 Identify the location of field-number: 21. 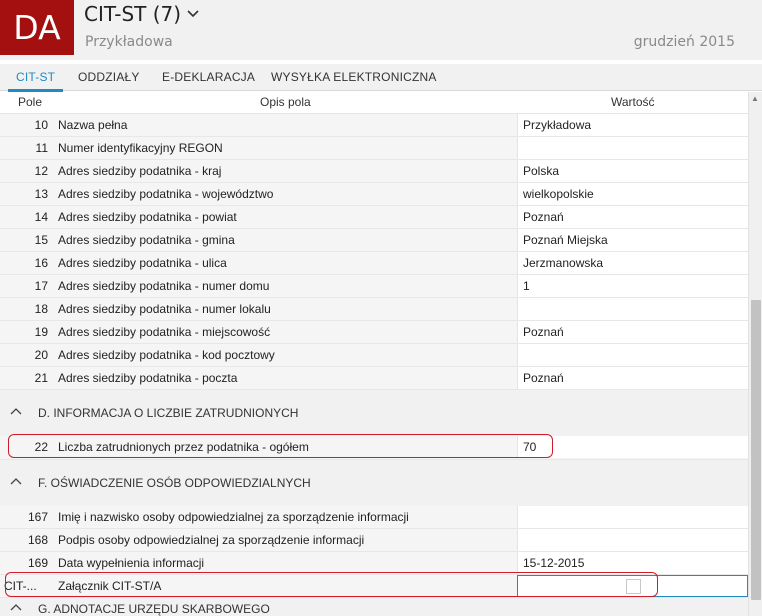
(41, 378).